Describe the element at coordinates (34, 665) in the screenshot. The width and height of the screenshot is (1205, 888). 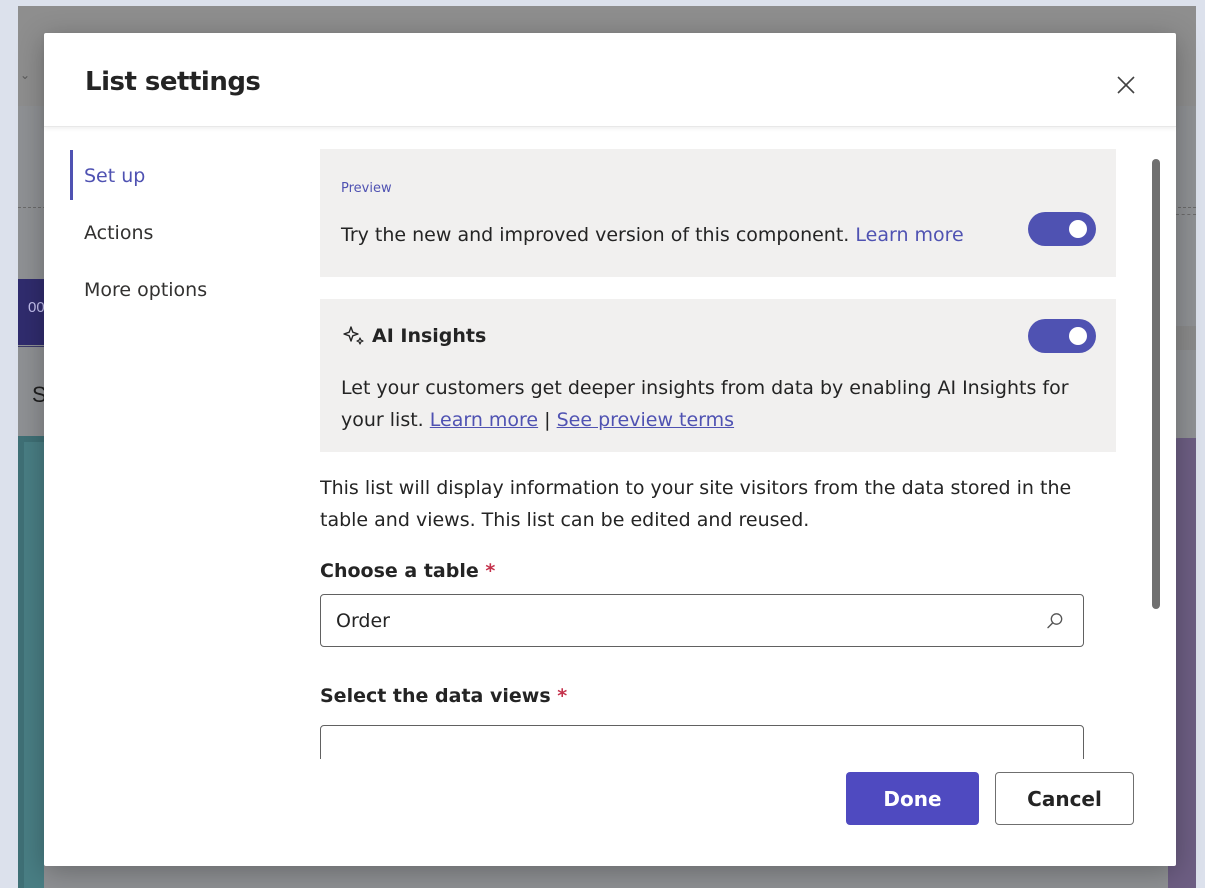
I see `background-left-panel-inner` at that location.